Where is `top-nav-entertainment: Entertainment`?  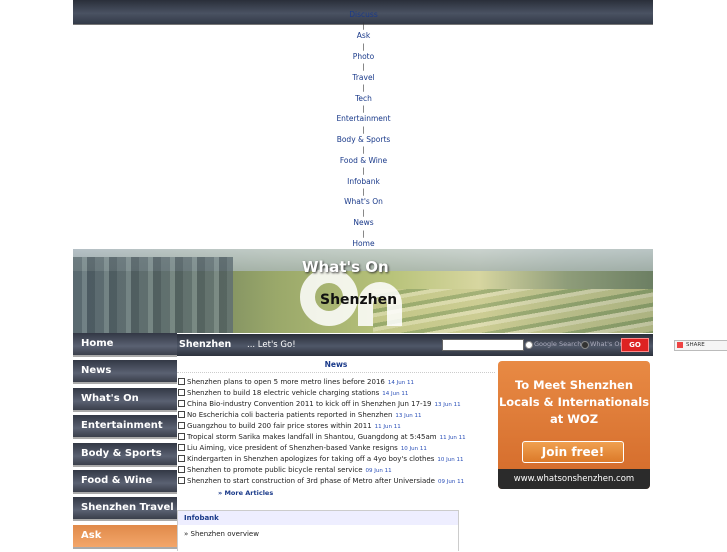
top-nav-entertainment: Entertainment is located at coordinates (363, 119).